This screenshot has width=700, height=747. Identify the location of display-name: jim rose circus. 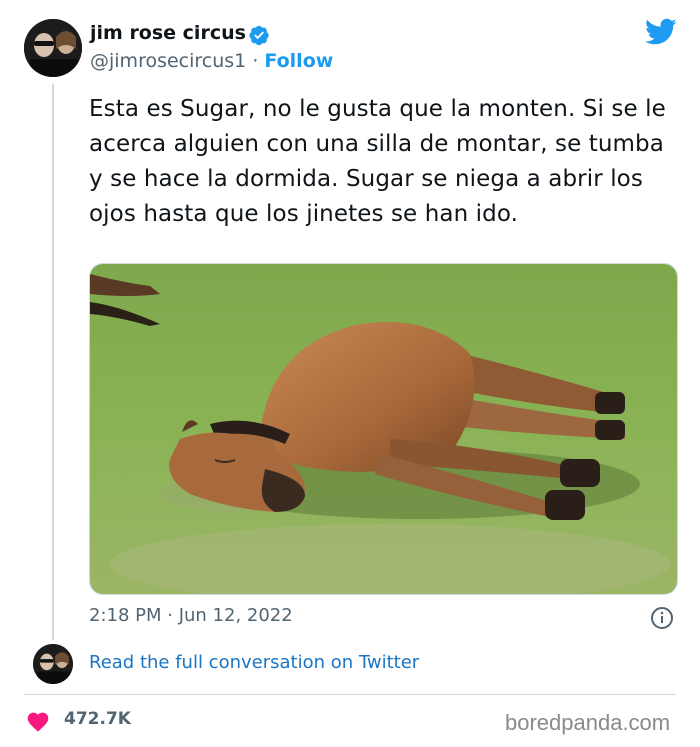
(168, 33).